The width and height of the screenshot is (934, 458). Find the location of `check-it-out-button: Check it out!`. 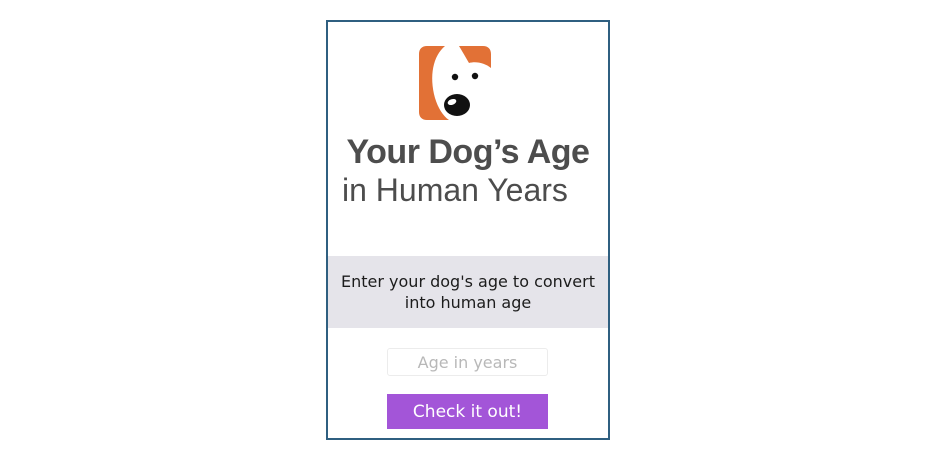

check-it-out-button: Check it out! is located at coordinates (467, 411).